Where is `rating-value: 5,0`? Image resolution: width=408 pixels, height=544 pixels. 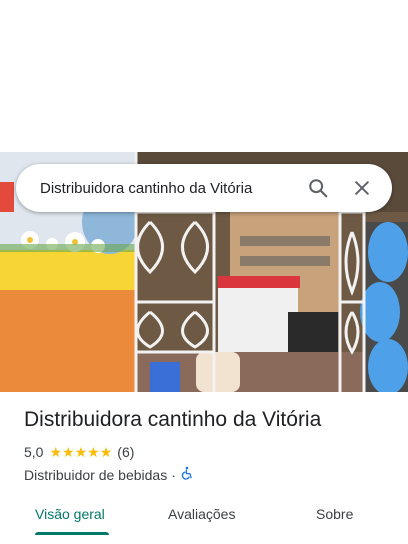 rating-value: 5,0 is located at coordinates (34, 452).